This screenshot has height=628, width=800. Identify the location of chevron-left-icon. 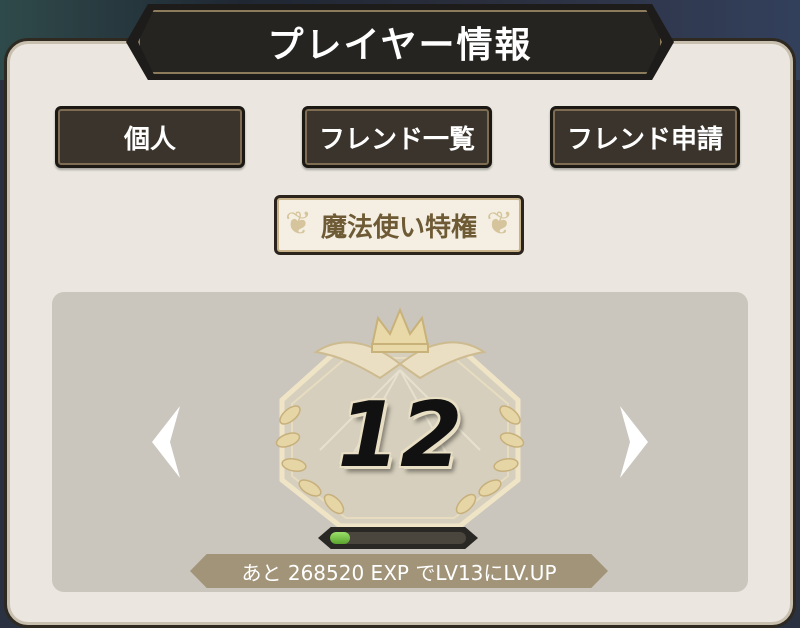
(166, 442).